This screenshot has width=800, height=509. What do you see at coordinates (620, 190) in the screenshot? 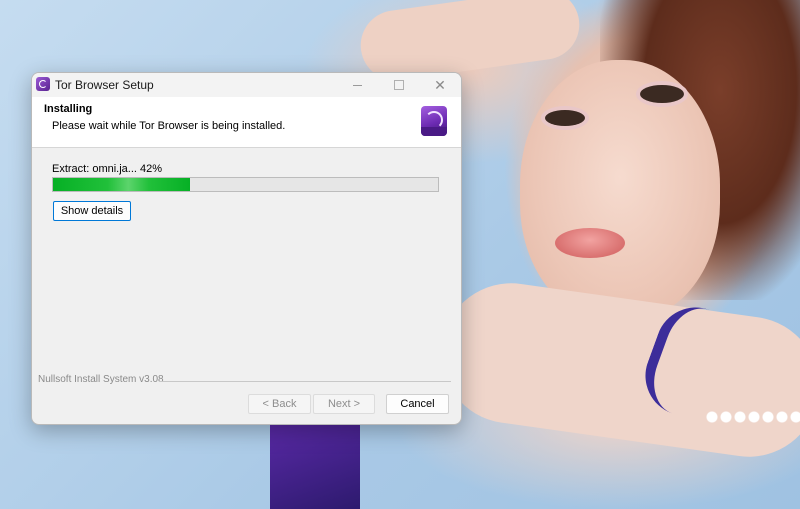
I see `wallpaper-face` at bounding box center [620, 190].